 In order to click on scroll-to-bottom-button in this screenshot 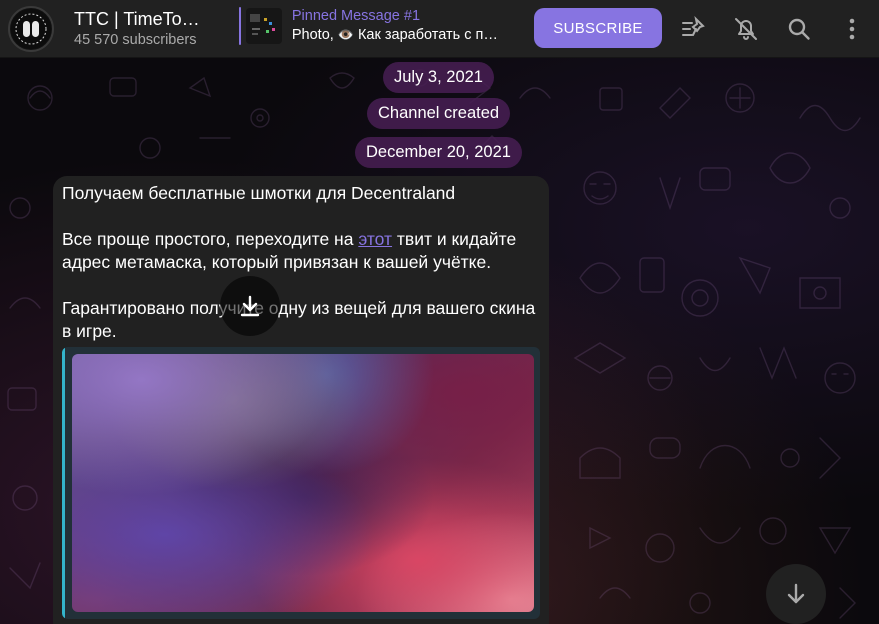, I will do `click(796, 594)`.